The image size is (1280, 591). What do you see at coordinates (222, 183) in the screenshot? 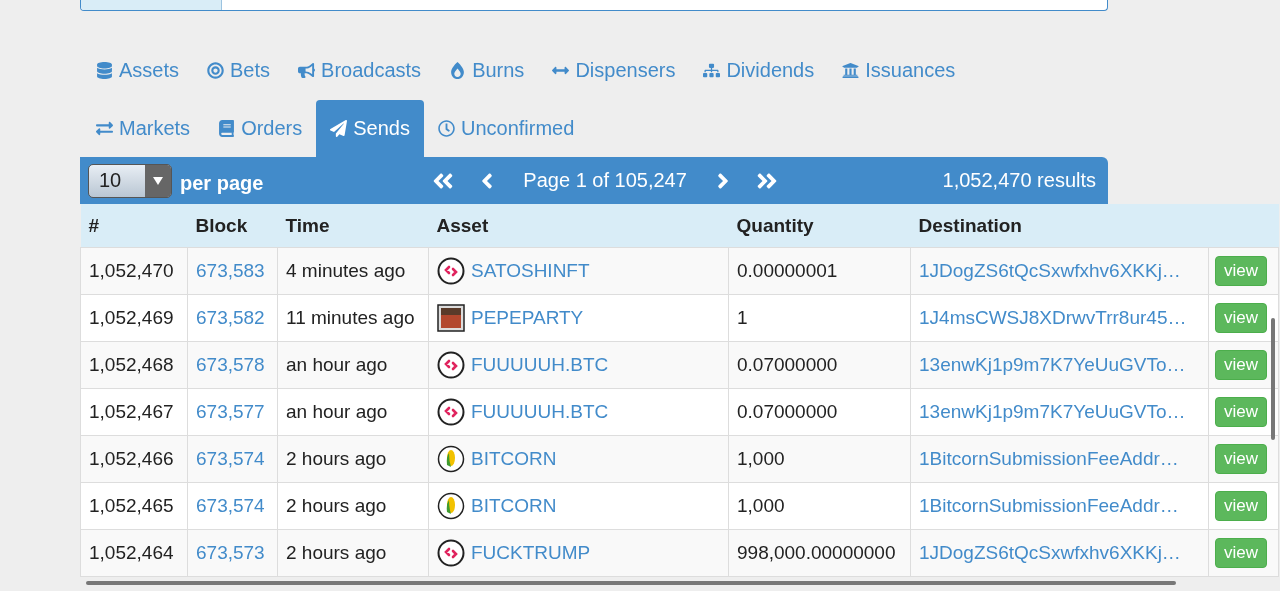
I see `per-page-label: per page` at bounding box center [222, 183].